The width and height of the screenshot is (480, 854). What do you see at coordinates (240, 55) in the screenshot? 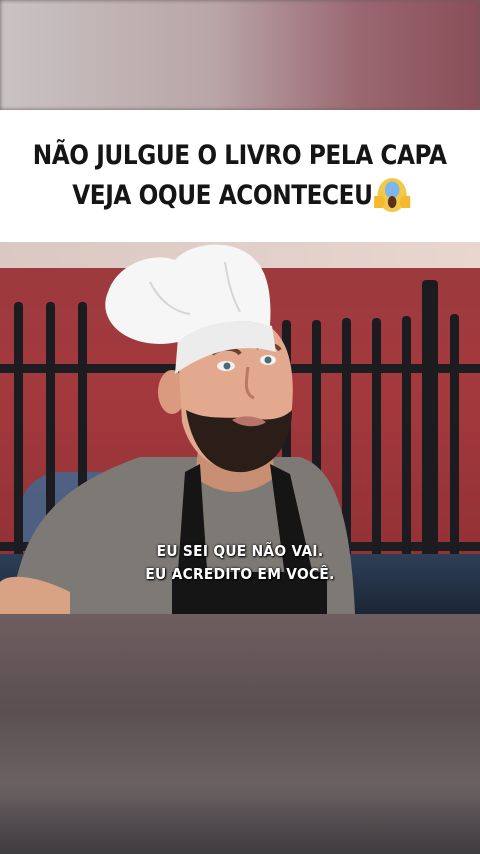
I see `blurred-background-top` at bounding box center [240, 55].